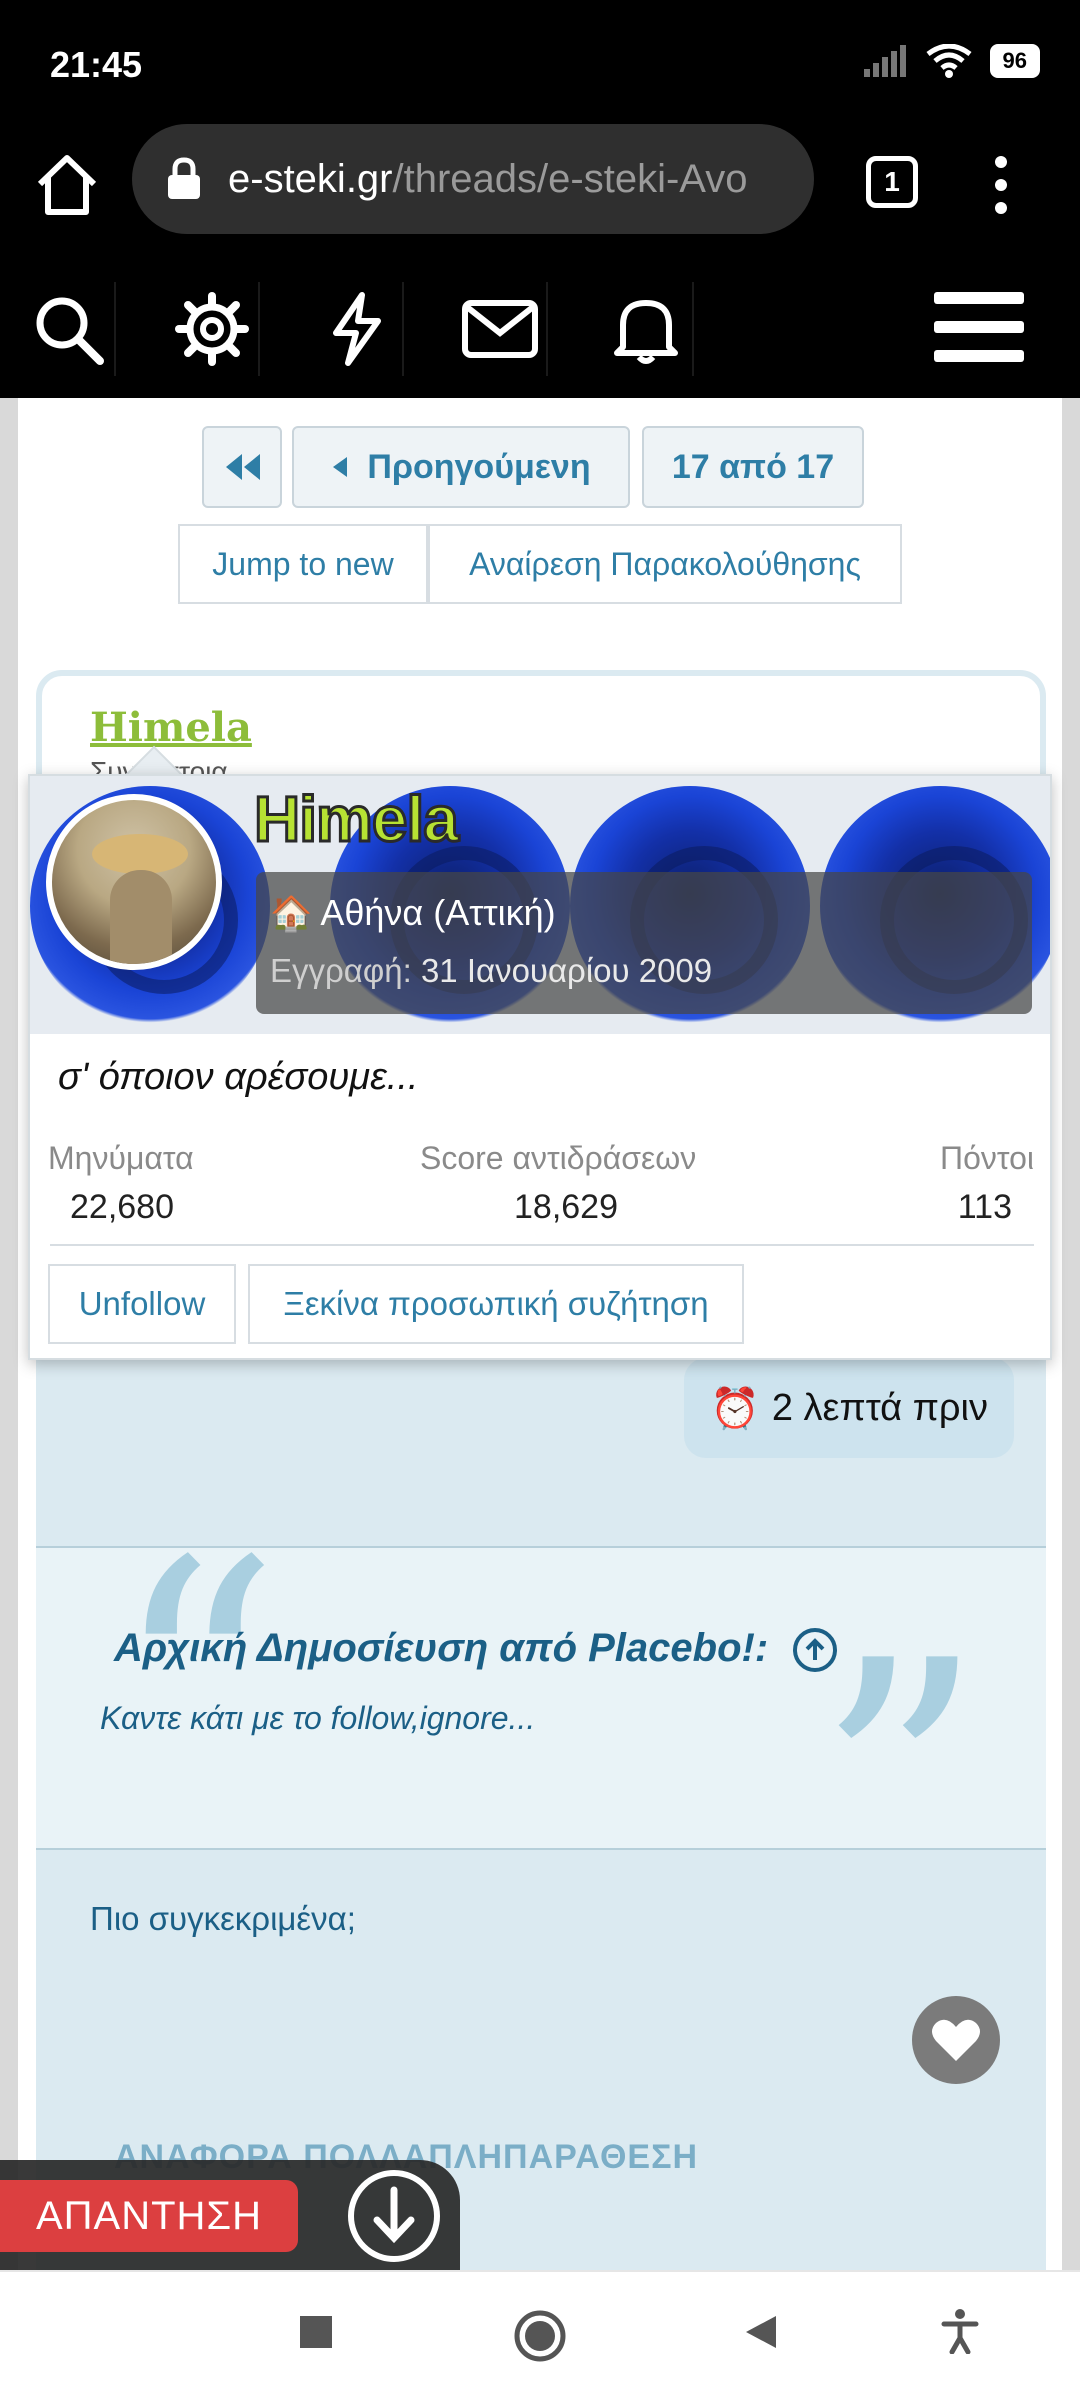 This screenshot has width=1080, height=2400. What do you see at coordinates (303, 564) in the screenshot?
I see `jump-to-new-button: Jump to new` at bounding box center [303, 564].